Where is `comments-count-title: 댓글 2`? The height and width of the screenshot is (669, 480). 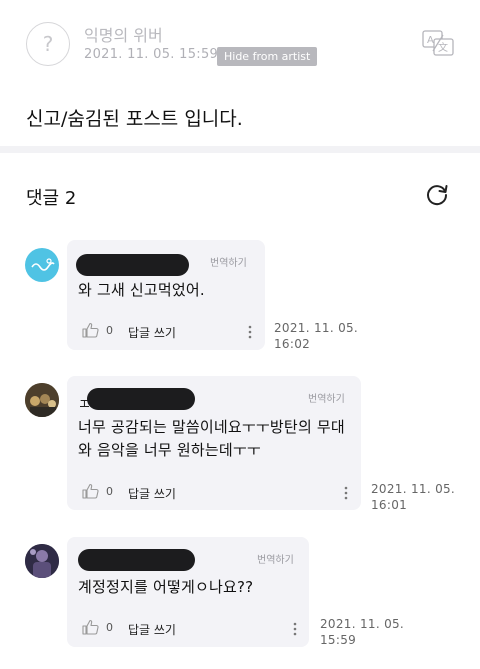
comments-count-title: 댓글 2 is located at coordinates (51, 198).